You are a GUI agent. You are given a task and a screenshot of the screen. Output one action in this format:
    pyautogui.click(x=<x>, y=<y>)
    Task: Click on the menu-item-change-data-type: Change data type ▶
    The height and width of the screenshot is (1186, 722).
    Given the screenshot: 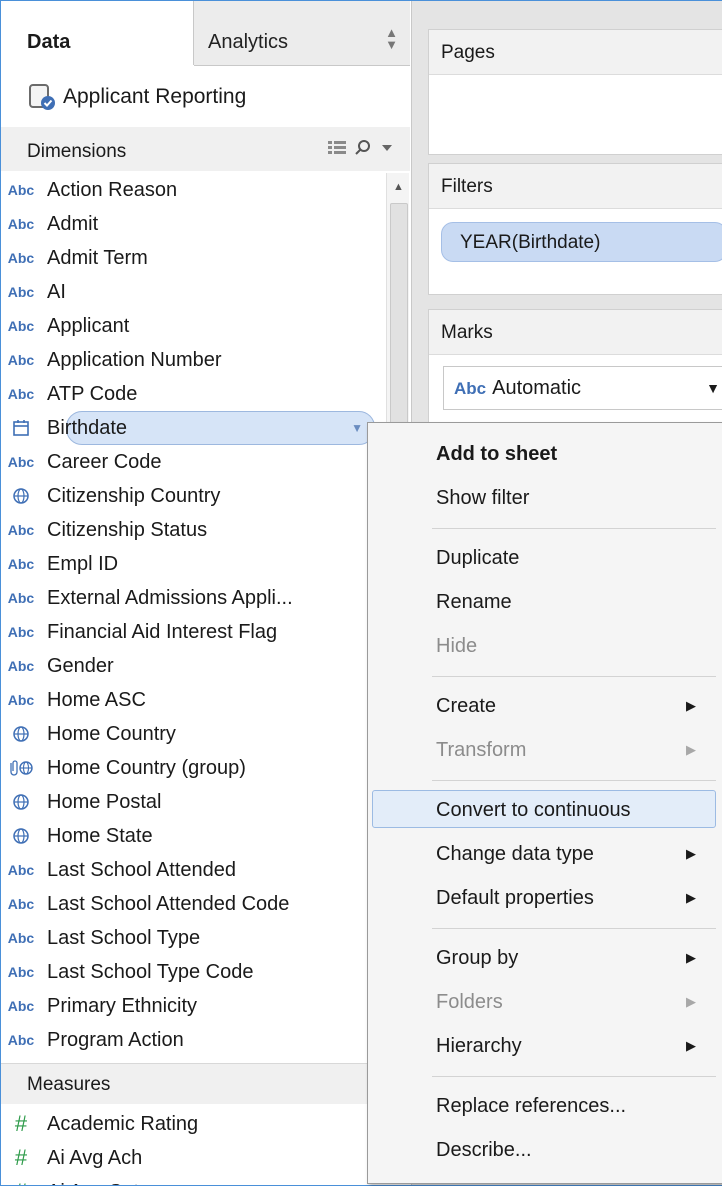 What is the action you would take?
    pyautogui.click(x=545, y=854)
    